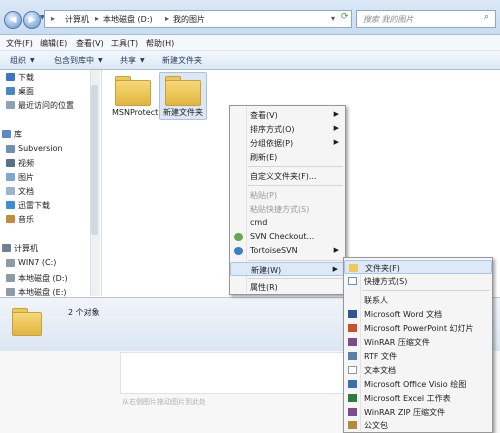 The height and width of the screenshot is (433, 500). I want to click on menu-item-tortoisesvn: TortoiseSVN ▶, so click(287, 251).